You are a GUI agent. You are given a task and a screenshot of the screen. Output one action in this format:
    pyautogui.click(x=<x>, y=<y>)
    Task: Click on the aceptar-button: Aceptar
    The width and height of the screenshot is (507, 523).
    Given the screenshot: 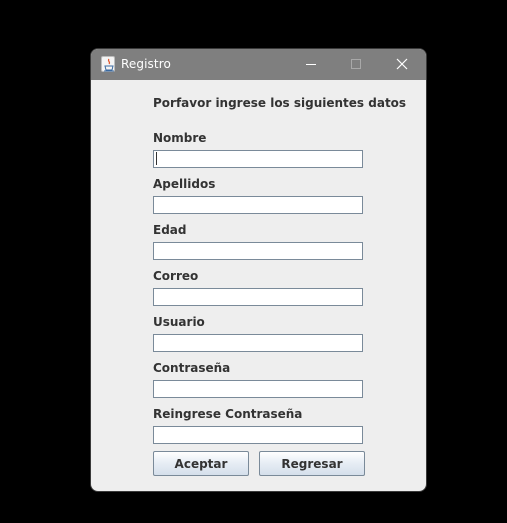 What is the action you would take?
    pyautogui.click(x=201, y=463)
    